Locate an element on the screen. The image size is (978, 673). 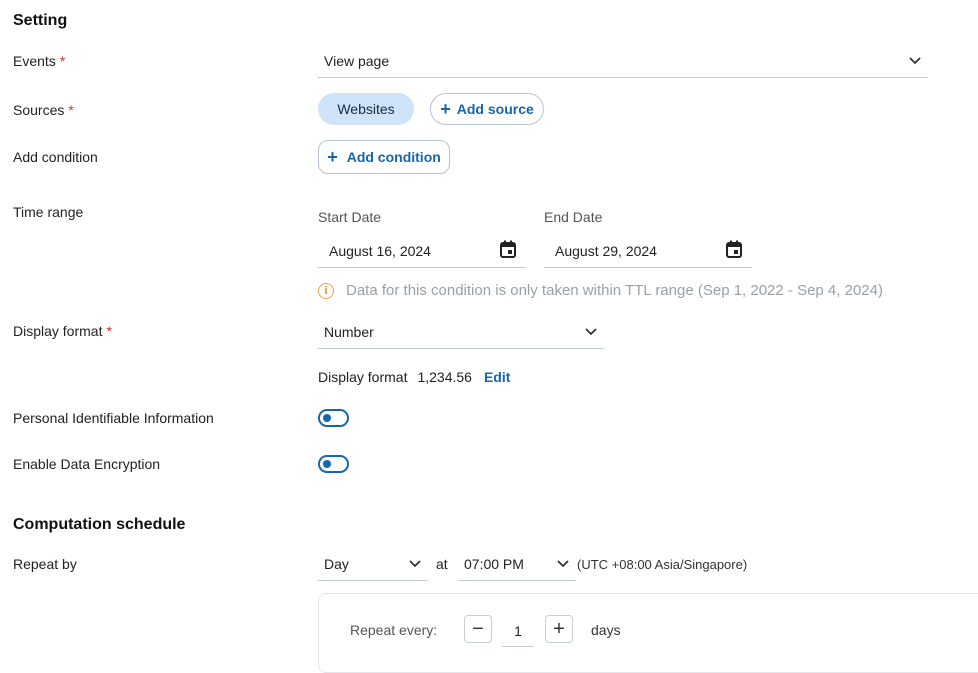
add-source-button: + Add source is located at coordinates (487, 109).